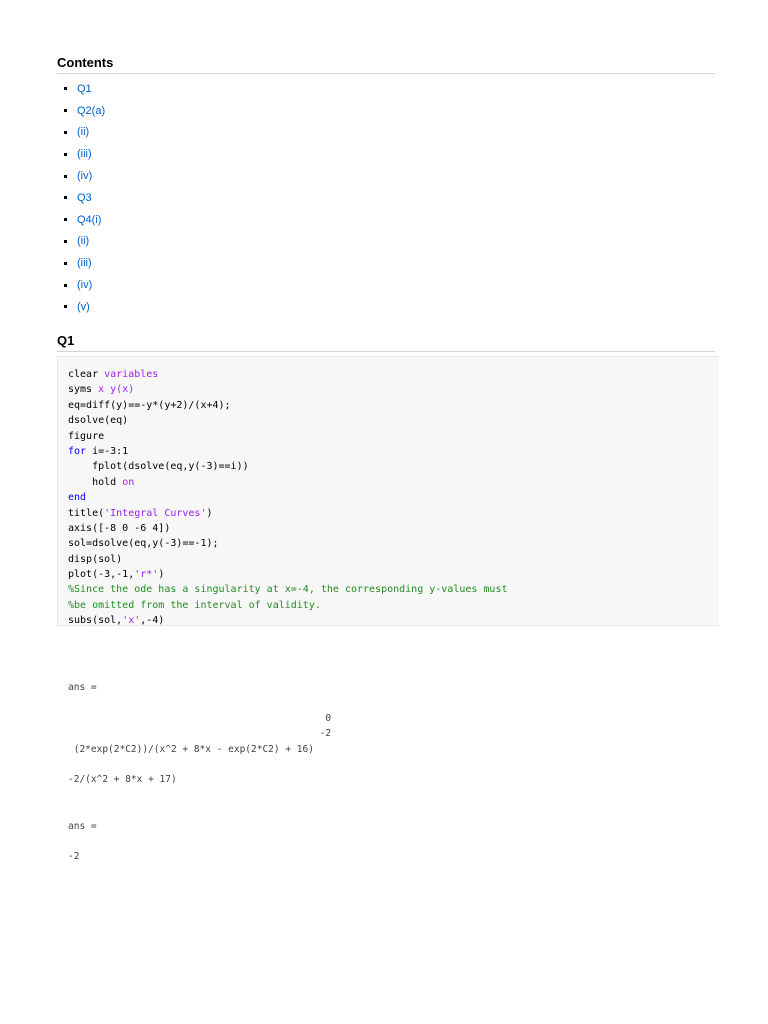 Image resolution: width=768 pixels, height=1024 pixels. I want to click on toc-link-q3: Q3, so click(84, 198).